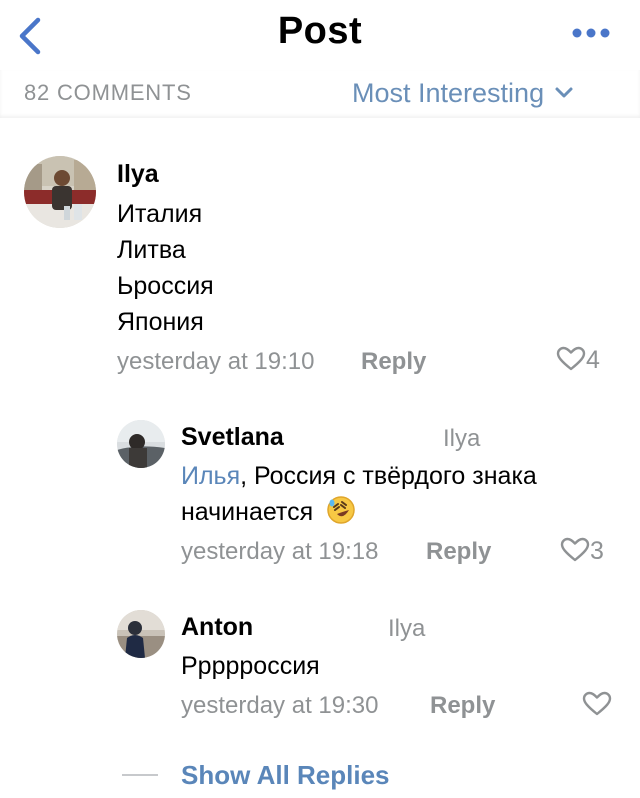 This screenshot has width=640, height=798. What do you see at coordinates (564, 92) in the screenshot?
I see `chevron-down-icon` at bounding box center [564, 92].